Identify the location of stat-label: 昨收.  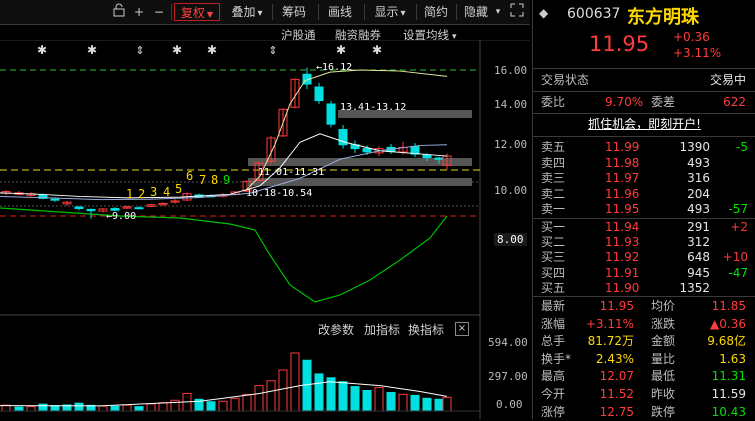
(663, 394).